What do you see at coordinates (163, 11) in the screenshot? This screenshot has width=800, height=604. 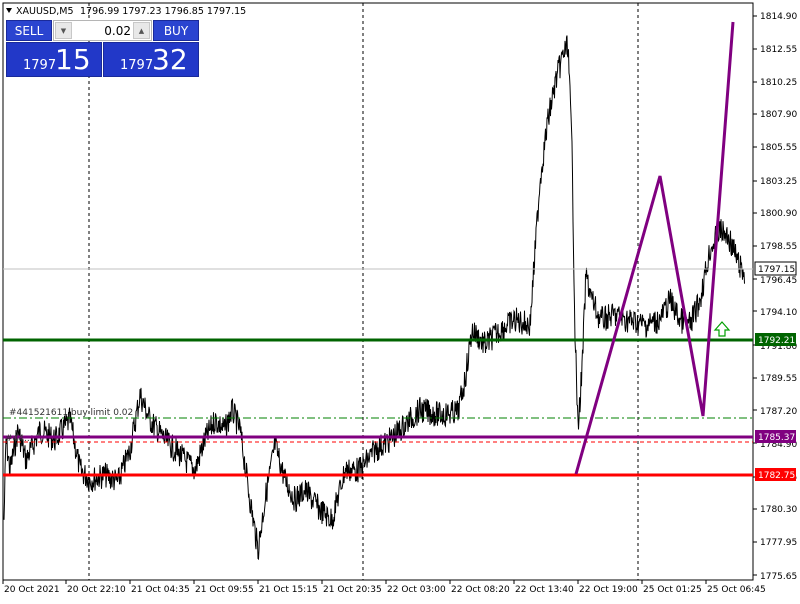 I see `ohlc-values: 1796.99 1797.23 1796.85 1797.15` at bounding box center [163, 11].